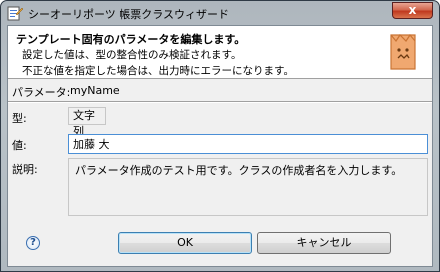  Describe the element at coordinates (33, 243) in the screenshot. I see `help-icon: ?` at that location.